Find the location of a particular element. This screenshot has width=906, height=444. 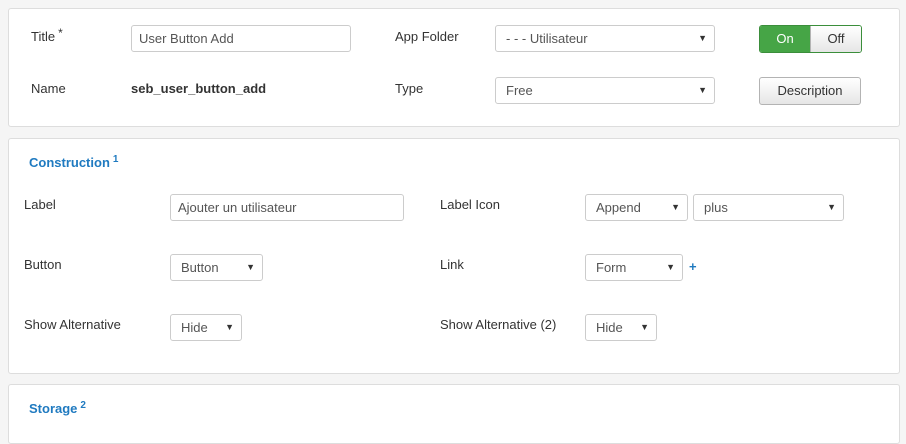

show-alternative-select: Hide ▼ is located at coordinates (206, 327).